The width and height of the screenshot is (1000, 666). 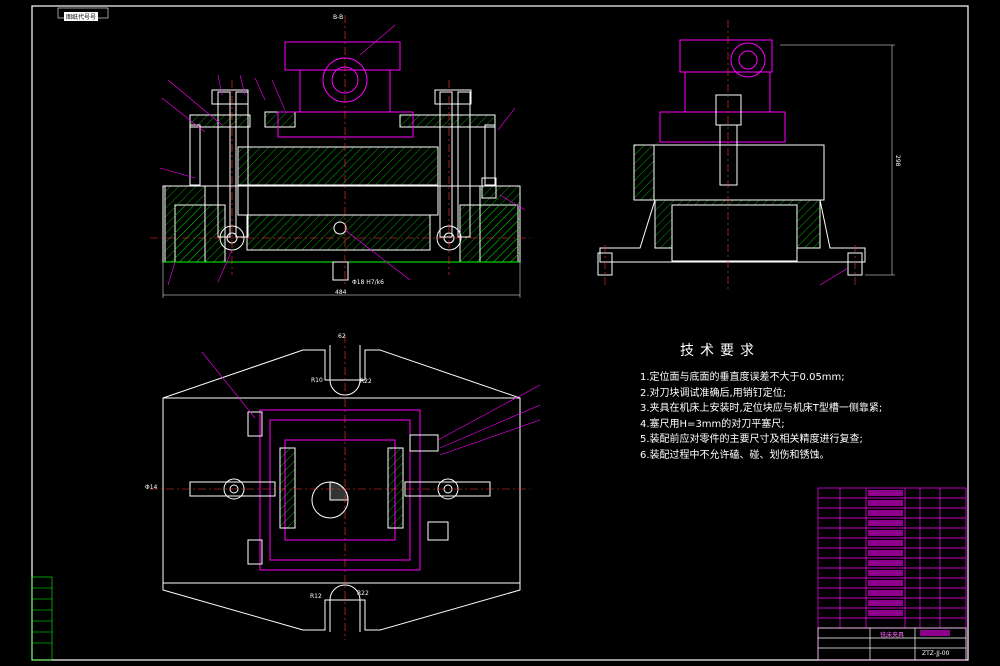 What do you see at coordinates (751, 439) in the screenshot?
I see `tech-line: 5.装配前应对零件的主要尺寸及相关精度进行复查;` at bounding box center [751, 439].